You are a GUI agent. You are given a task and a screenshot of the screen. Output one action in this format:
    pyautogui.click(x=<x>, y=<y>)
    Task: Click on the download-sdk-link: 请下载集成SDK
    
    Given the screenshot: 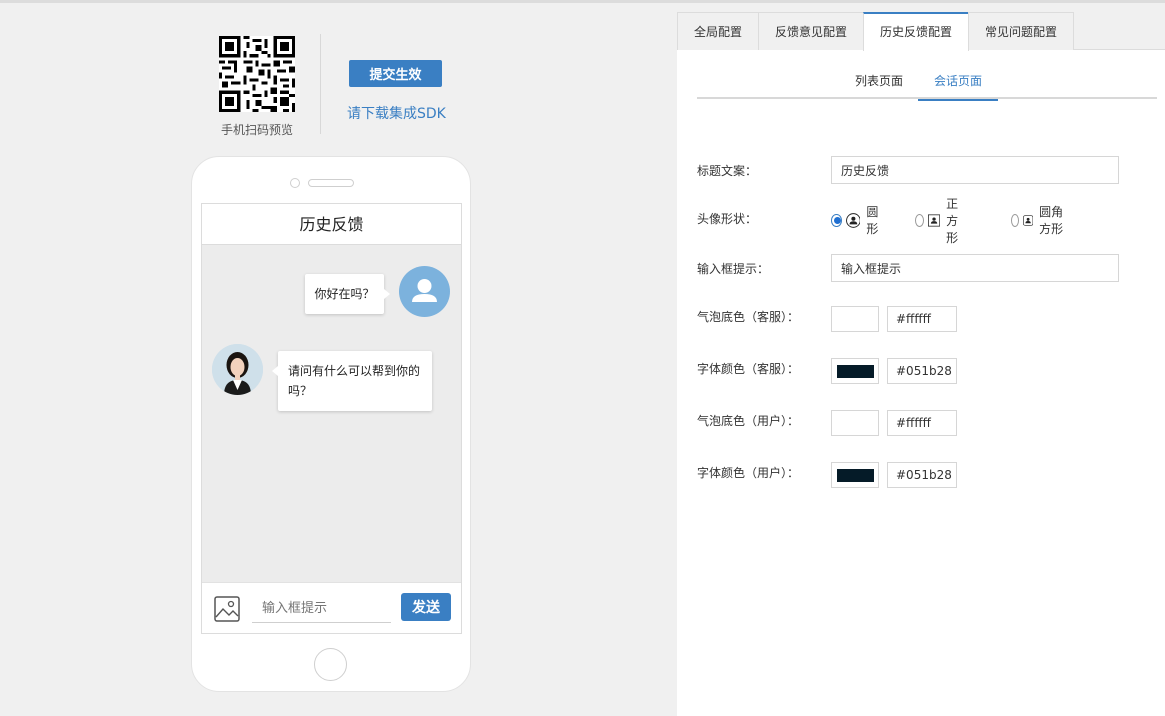 What is the action you would take?
    pyautogui.click(x=396, y=113)
    